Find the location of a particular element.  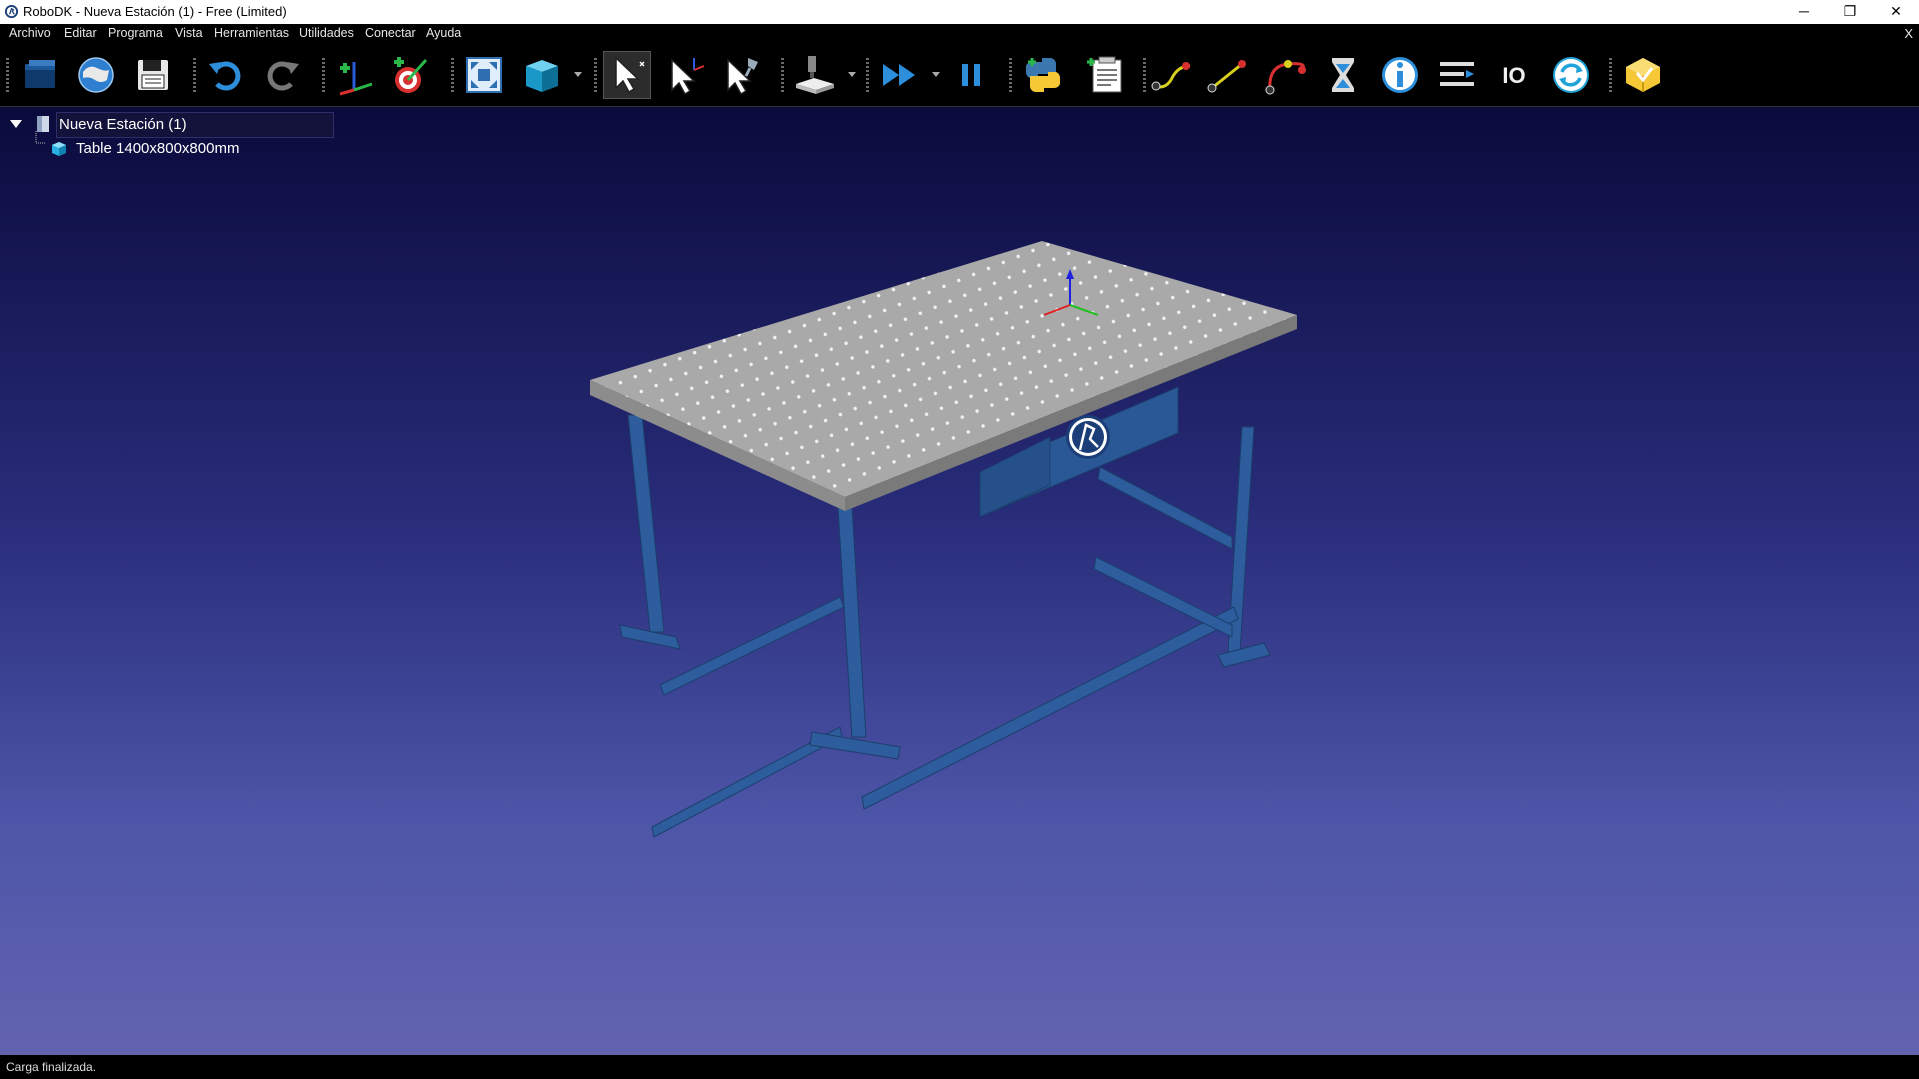

menu-utilidades: Utilidades is located at coordinates (326, 33).